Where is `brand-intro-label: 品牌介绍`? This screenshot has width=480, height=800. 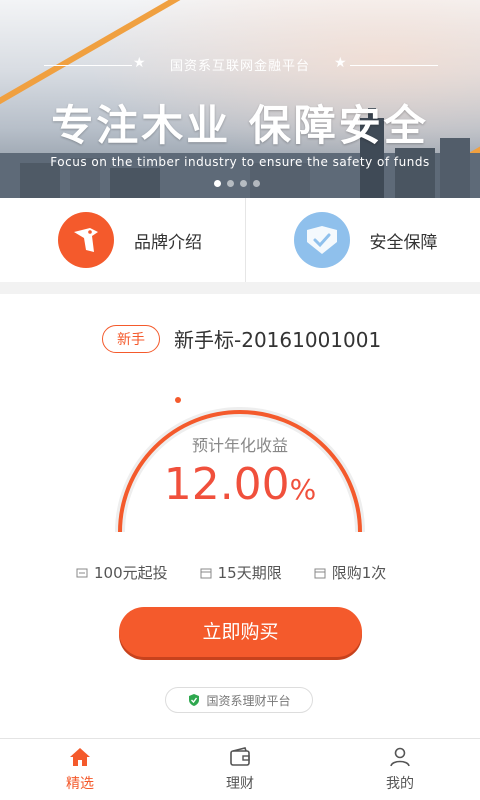
brand-intro-label: 品牌介绍 is located at coordinates (168, 242).